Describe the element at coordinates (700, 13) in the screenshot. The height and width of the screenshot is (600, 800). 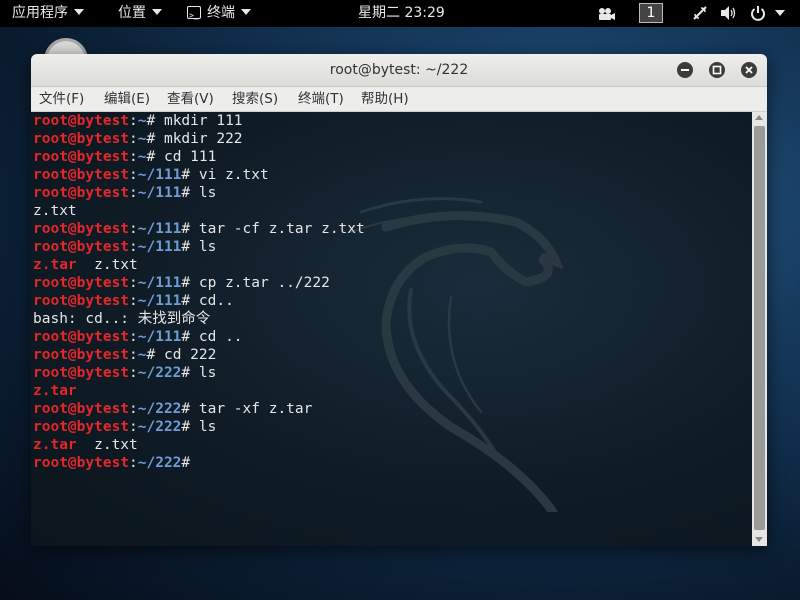
I see `network-icon` at that location.